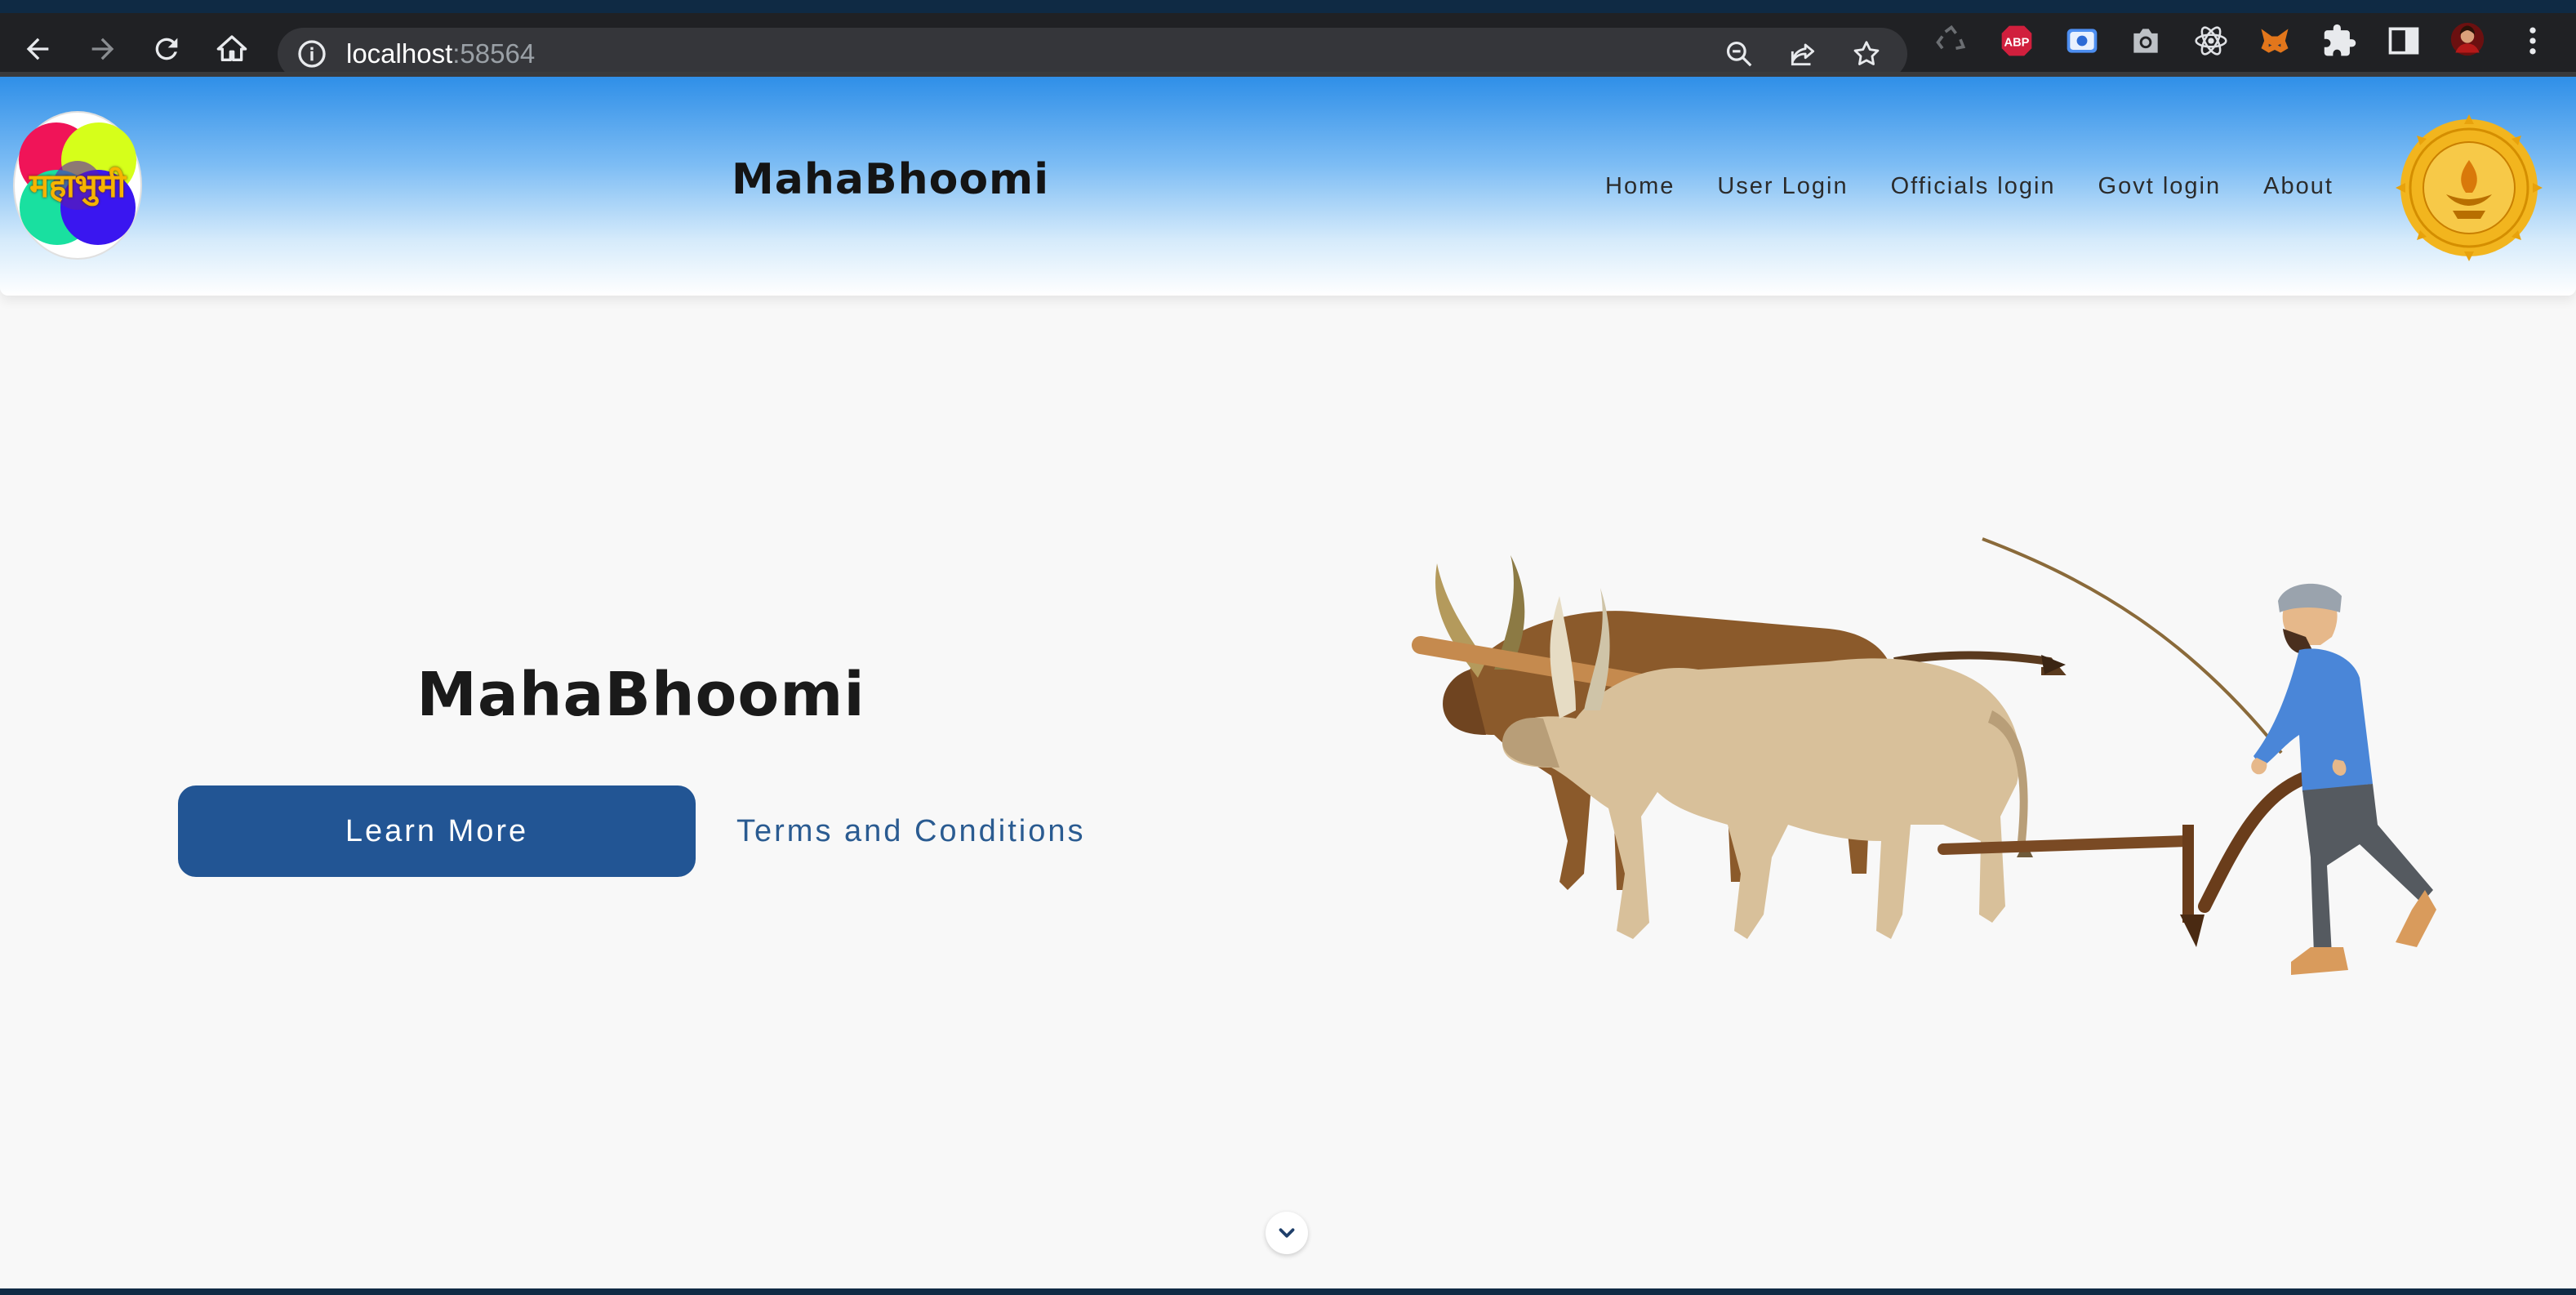 This screenshot has width=2576, height=1295. Describe the element at coordinates (2403, 41) in the screenshot. I see `sidepanel-icon` at that location.